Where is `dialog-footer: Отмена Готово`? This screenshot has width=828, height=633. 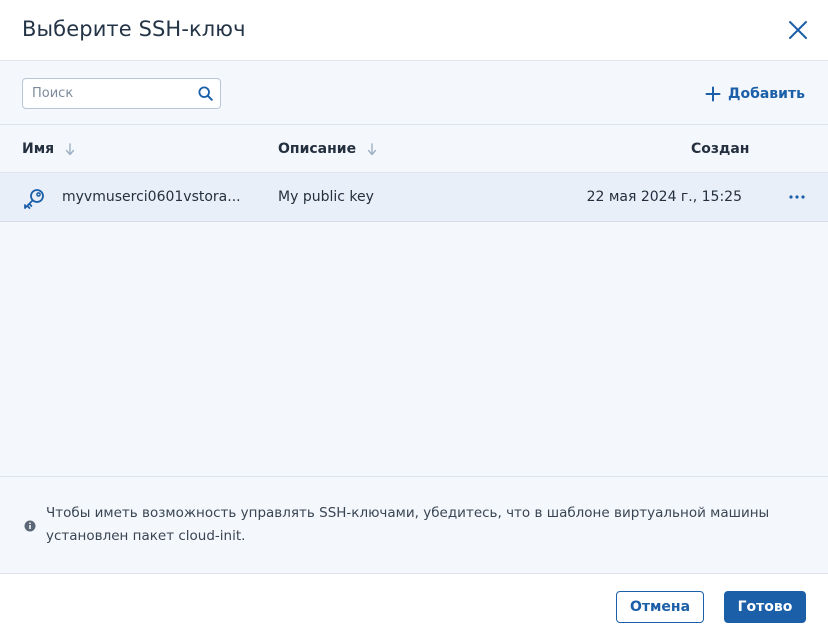 dialog-footer: Отмена Готово is located at coordinates (414, 603).